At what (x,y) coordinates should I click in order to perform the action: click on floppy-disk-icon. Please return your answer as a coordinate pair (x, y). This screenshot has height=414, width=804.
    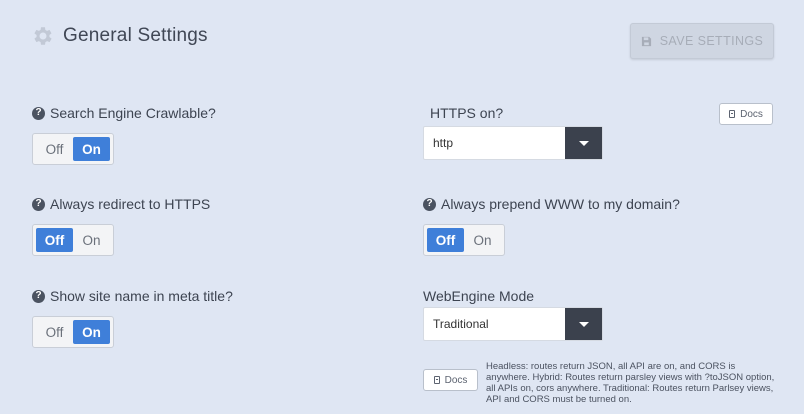
    Looking at the image, I should click on (646, 41).